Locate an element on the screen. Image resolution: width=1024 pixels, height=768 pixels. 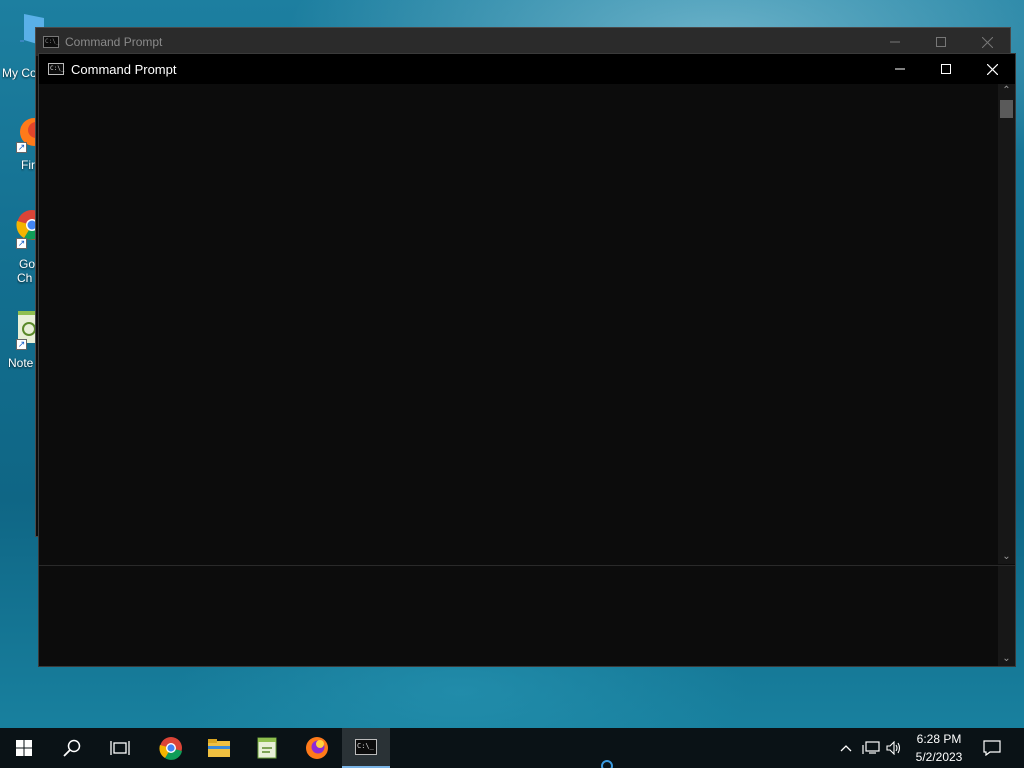
clock-date: 5/2/2023 is located at coordinates (939, 757).